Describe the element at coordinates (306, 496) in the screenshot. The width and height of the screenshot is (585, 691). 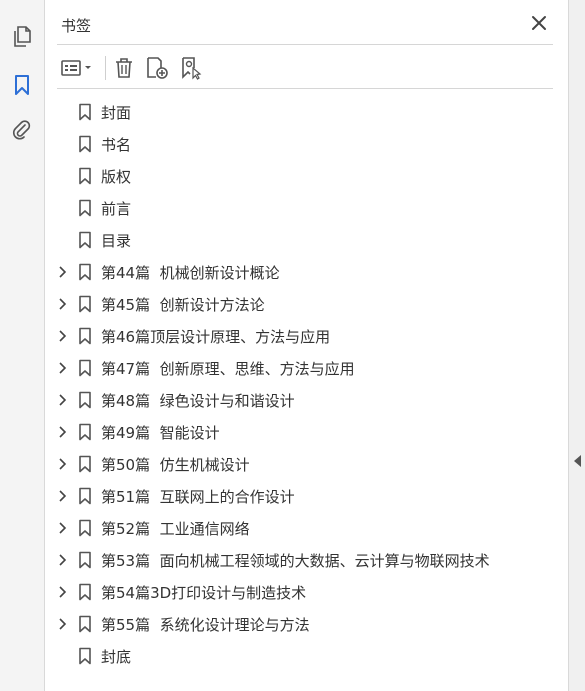
I see `bookmark-item: 第51篇 互联网上的合作设计` at that location.